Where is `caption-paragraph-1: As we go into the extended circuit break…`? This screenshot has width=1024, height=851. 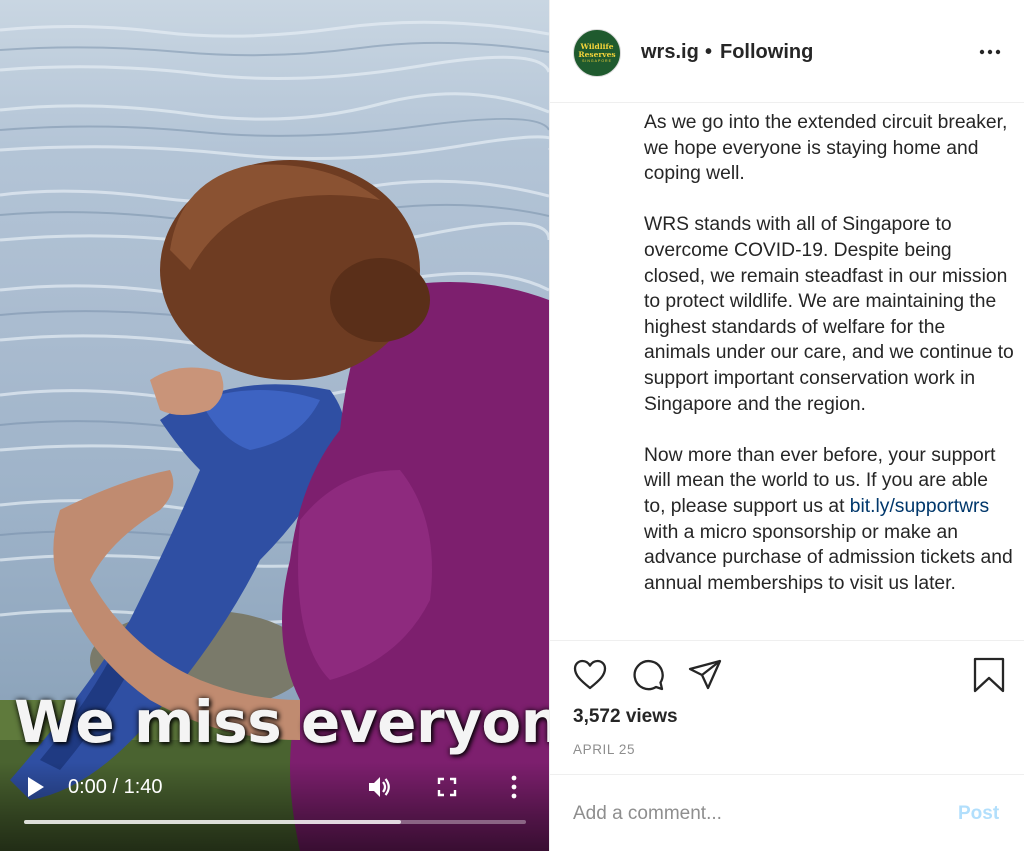 caption-paragraph-1: As we go into the extended circuit break… is located at coordinates (826, 148).